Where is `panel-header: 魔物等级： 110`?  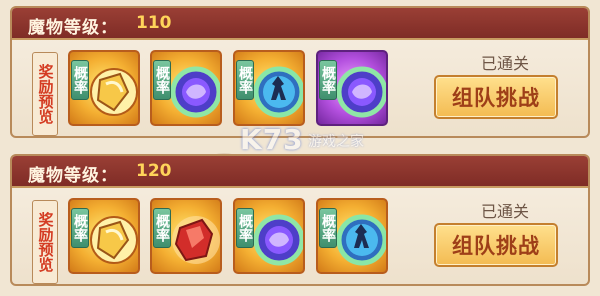
panel-header: 魔物等级： 110 is located at coordinates (300, 24).